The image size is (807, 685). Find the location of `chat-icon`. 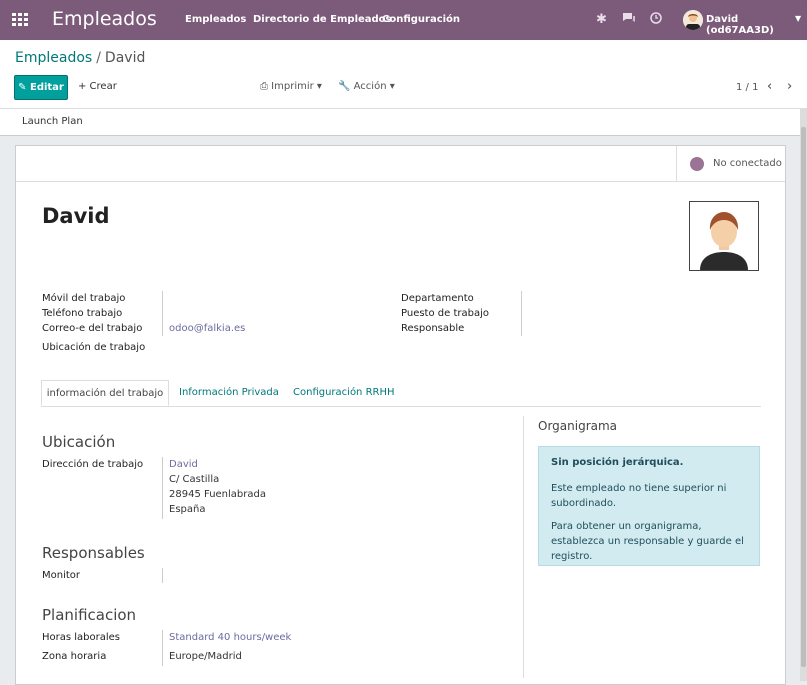

chat-icon is located at coordinates (629, 20).